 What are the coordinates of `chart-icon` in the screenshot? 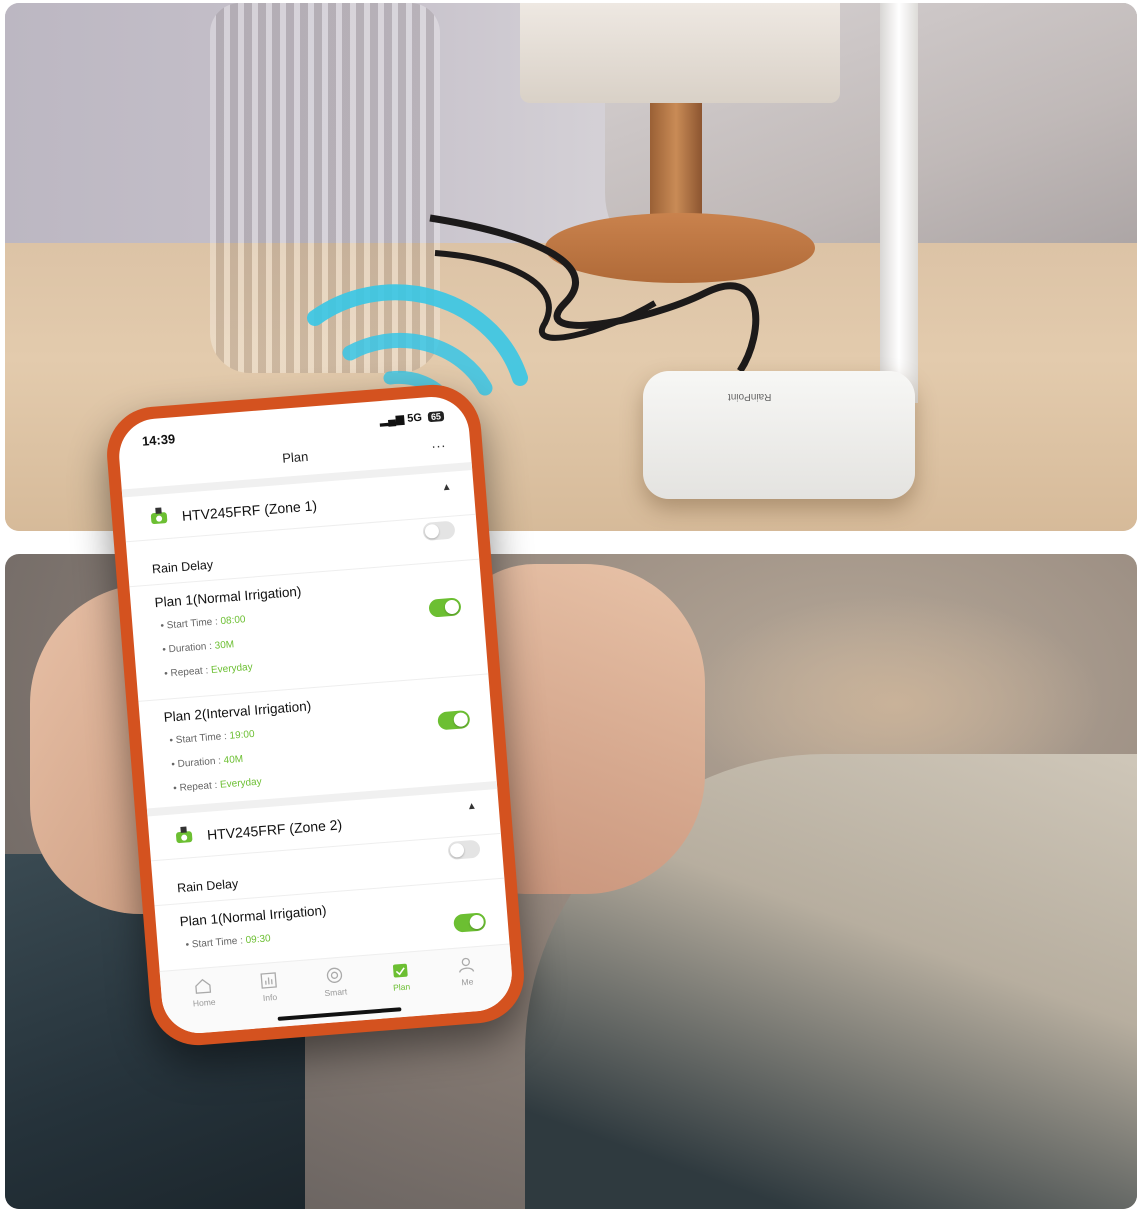 It's located at (268, 980).